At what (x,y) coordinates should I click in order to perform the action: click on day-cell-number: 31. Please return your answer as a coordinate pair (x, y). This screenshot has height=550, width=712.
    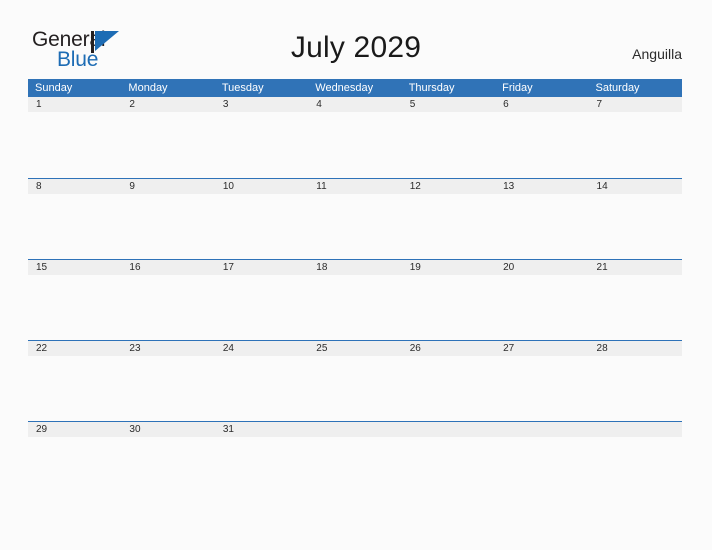
    Looking at the image, I should click on (261, 429).